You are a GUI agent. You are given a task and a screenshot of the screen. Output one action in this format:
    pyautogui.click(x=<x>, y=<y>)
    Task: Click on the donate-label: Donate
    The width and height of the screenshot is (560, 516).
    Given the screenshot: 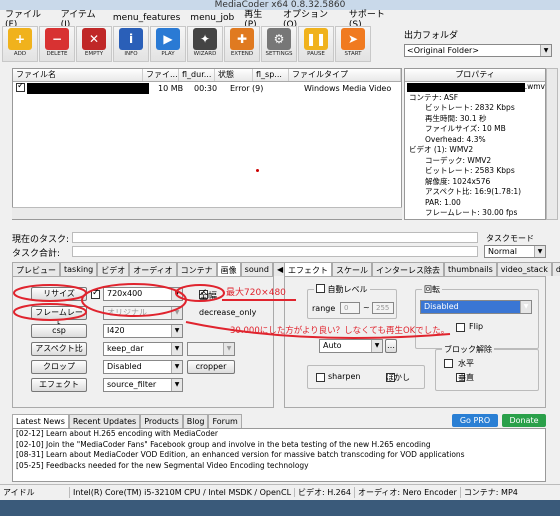 What is the action you would take?
    pyautogui.click(x=524, y=420)
    